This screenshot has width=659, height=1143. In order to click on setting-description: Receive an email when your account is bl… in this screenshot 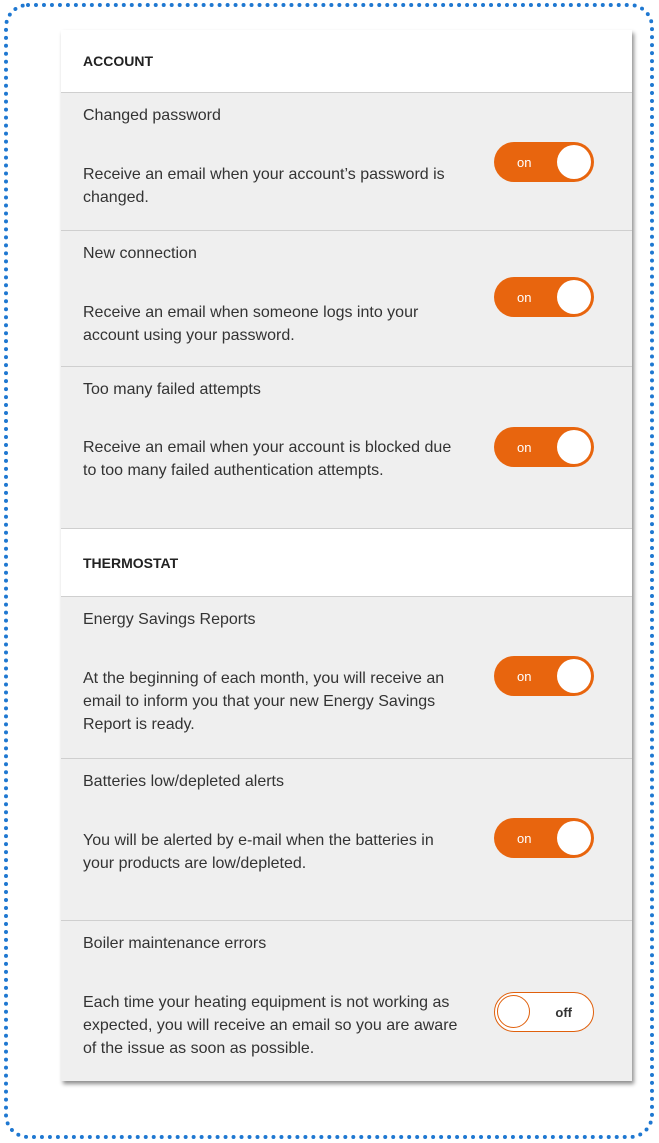, I will do `click(267, 459)`.